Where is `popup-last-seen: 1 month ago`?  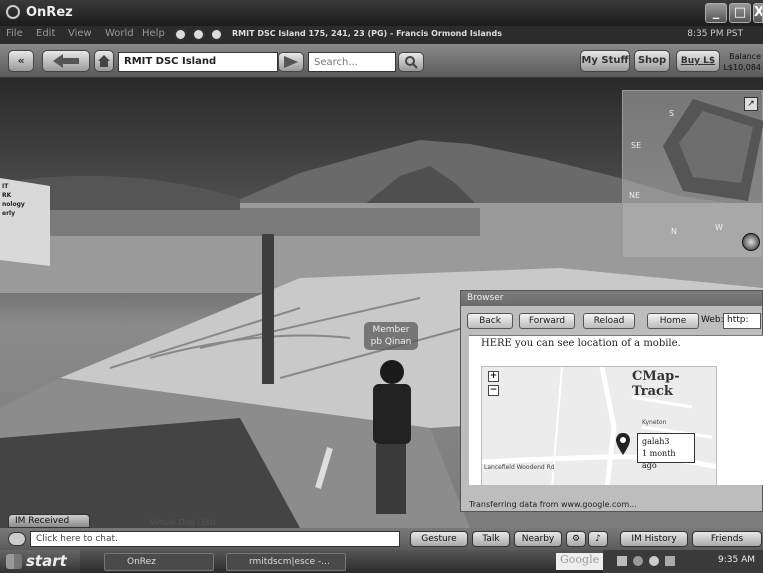 popup-last-seen: 1 month ago is located at coordinates (659, 459).